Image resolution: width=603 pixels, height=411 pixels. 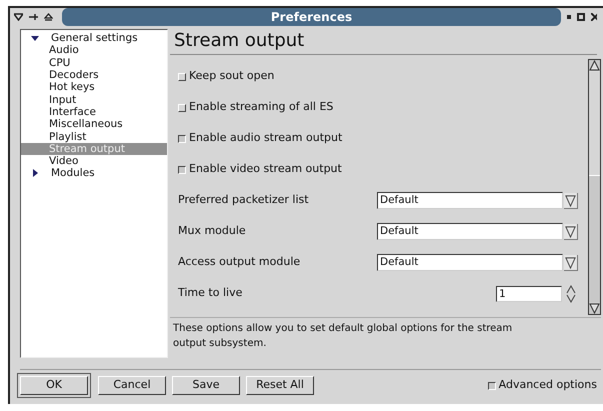 What do you see at coordinates (231, 76) in the screenshot?
I see `checkbox-label: Keep sout open` at bounding box center [231, 76].